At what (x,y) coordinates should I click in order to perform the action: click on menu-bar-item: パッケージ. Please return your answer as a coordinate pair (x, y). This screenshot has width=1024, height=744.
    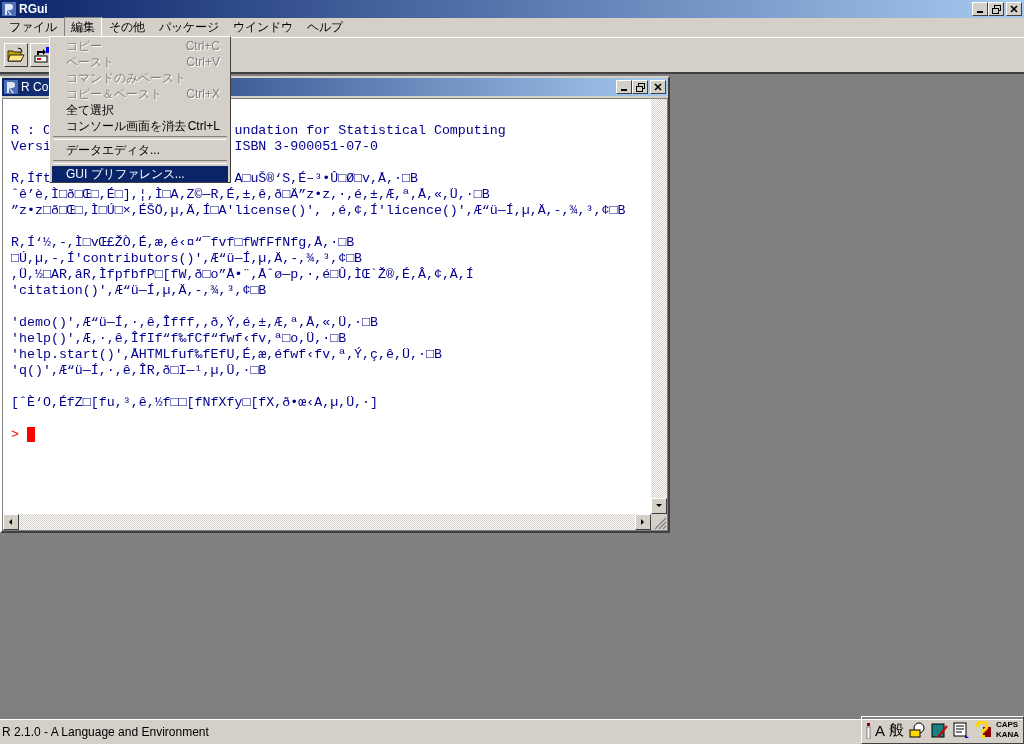
    Looking at the image, I should click on (189, 27).